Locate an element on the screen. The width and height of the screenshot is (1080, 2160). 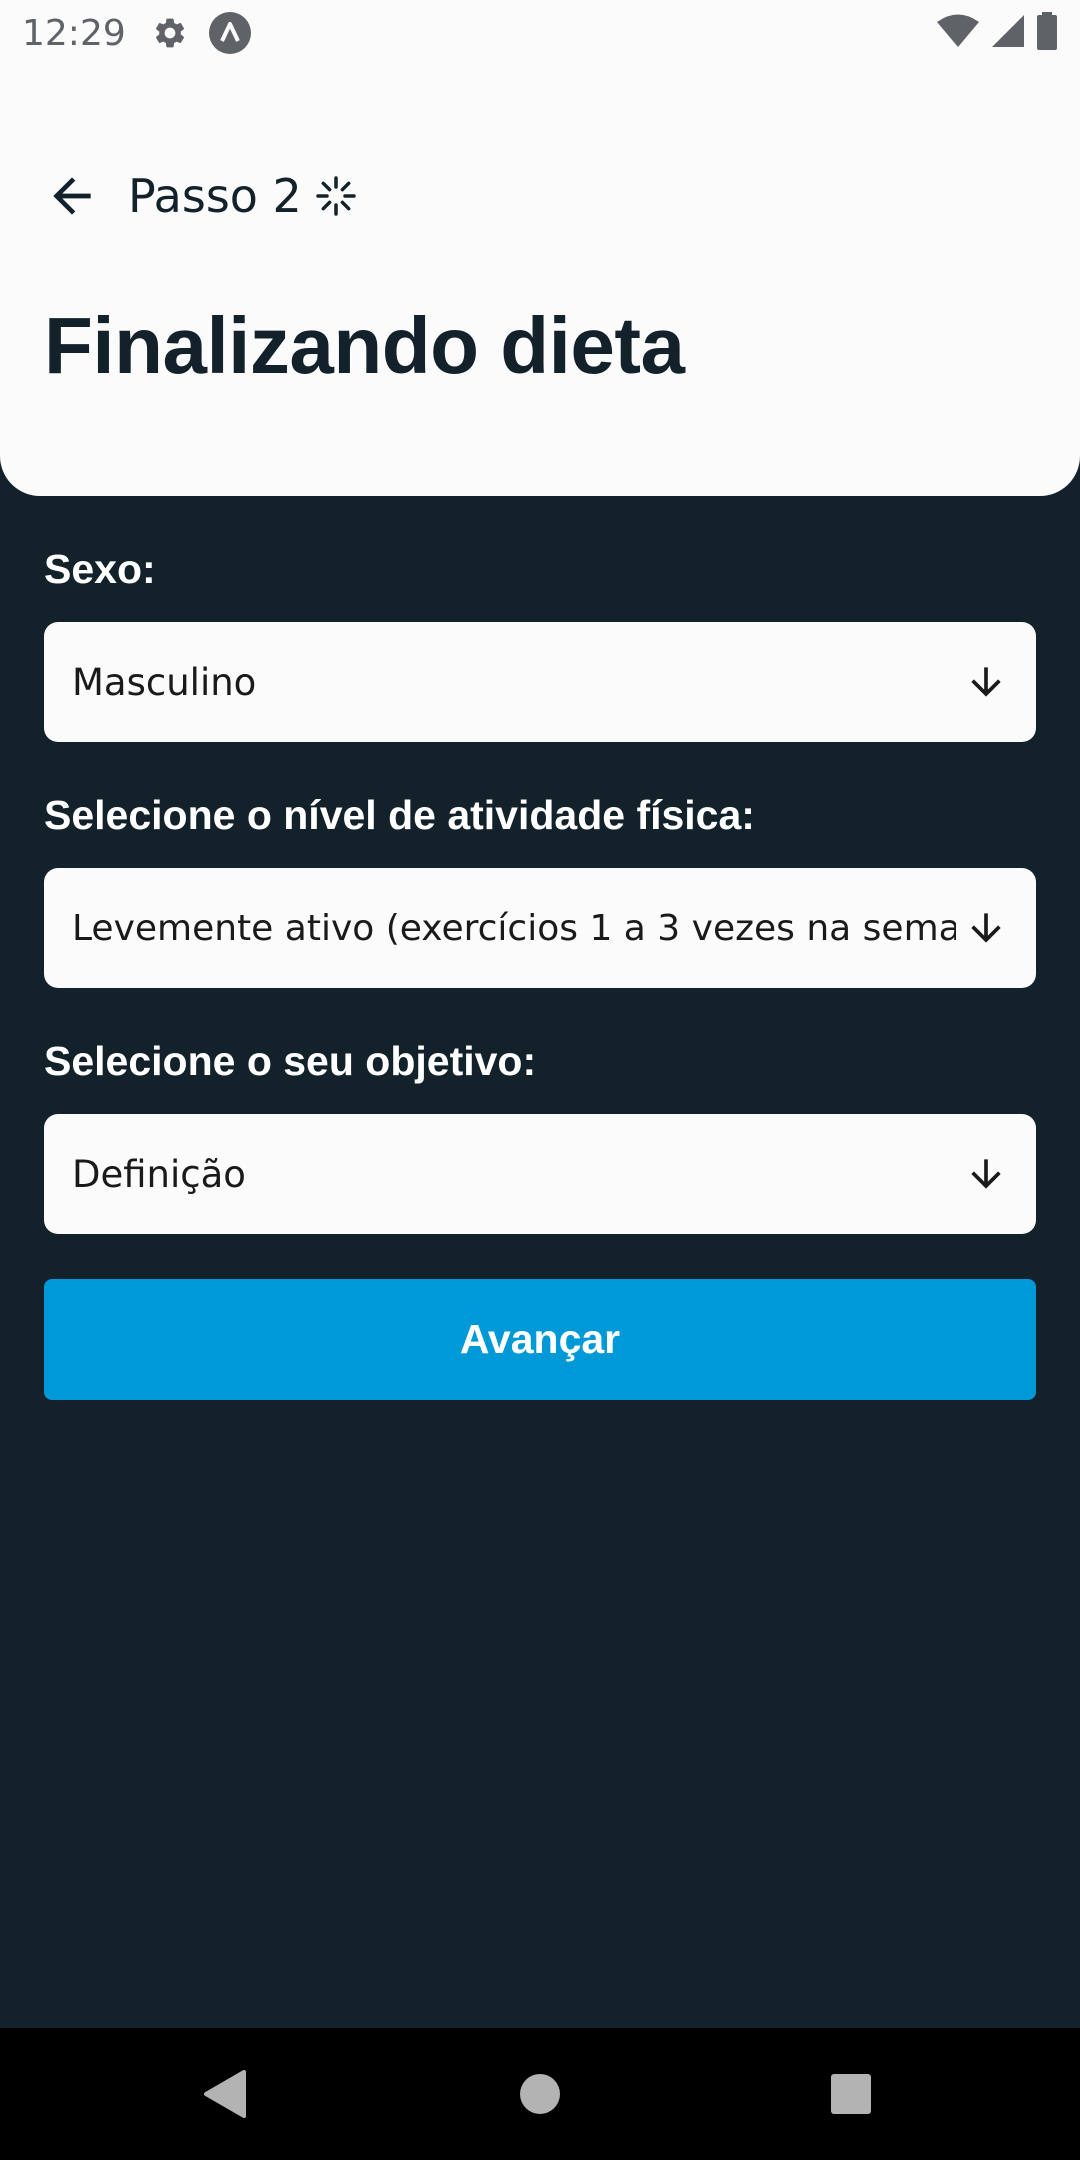
system-nav-bar is located at coordinates (540, 2094).